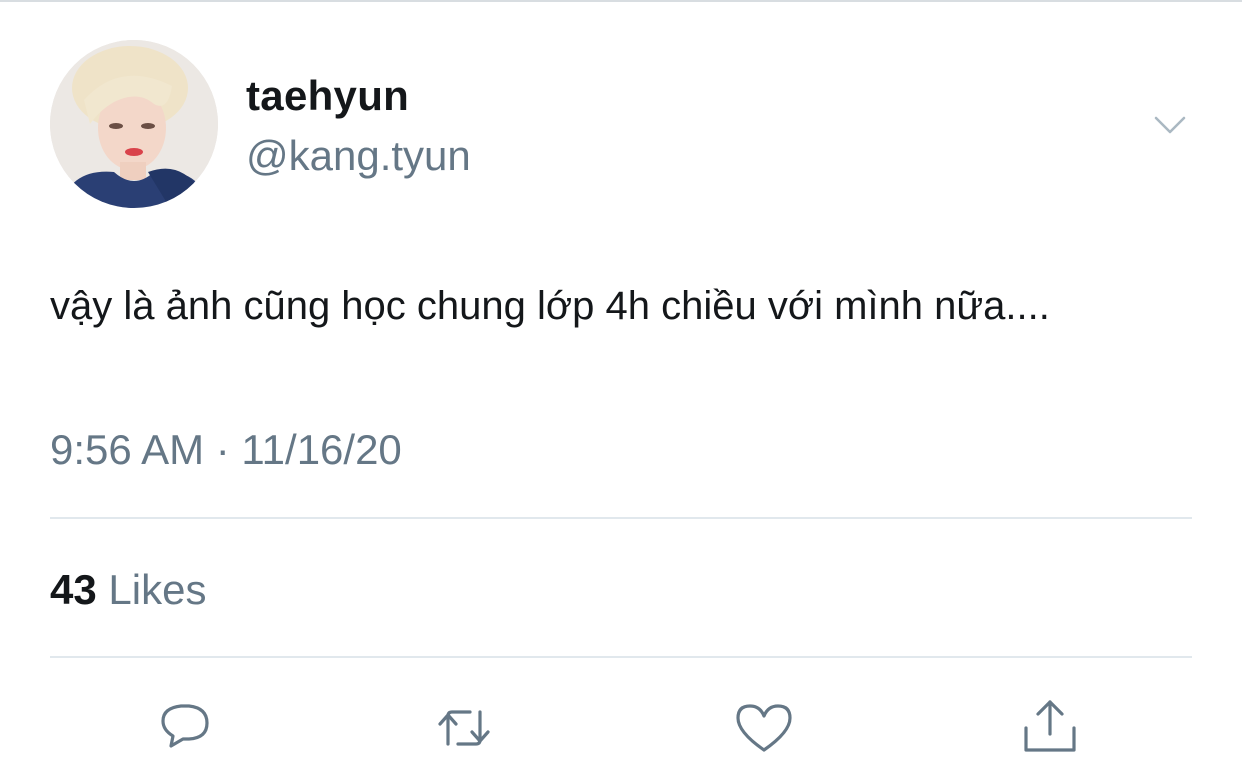  What do you see at coordinates (226, 450) in the screenshot?
I see `tweet-timestamp: 9:56 AM · 11/16/20` at bounding box center [226, 450].